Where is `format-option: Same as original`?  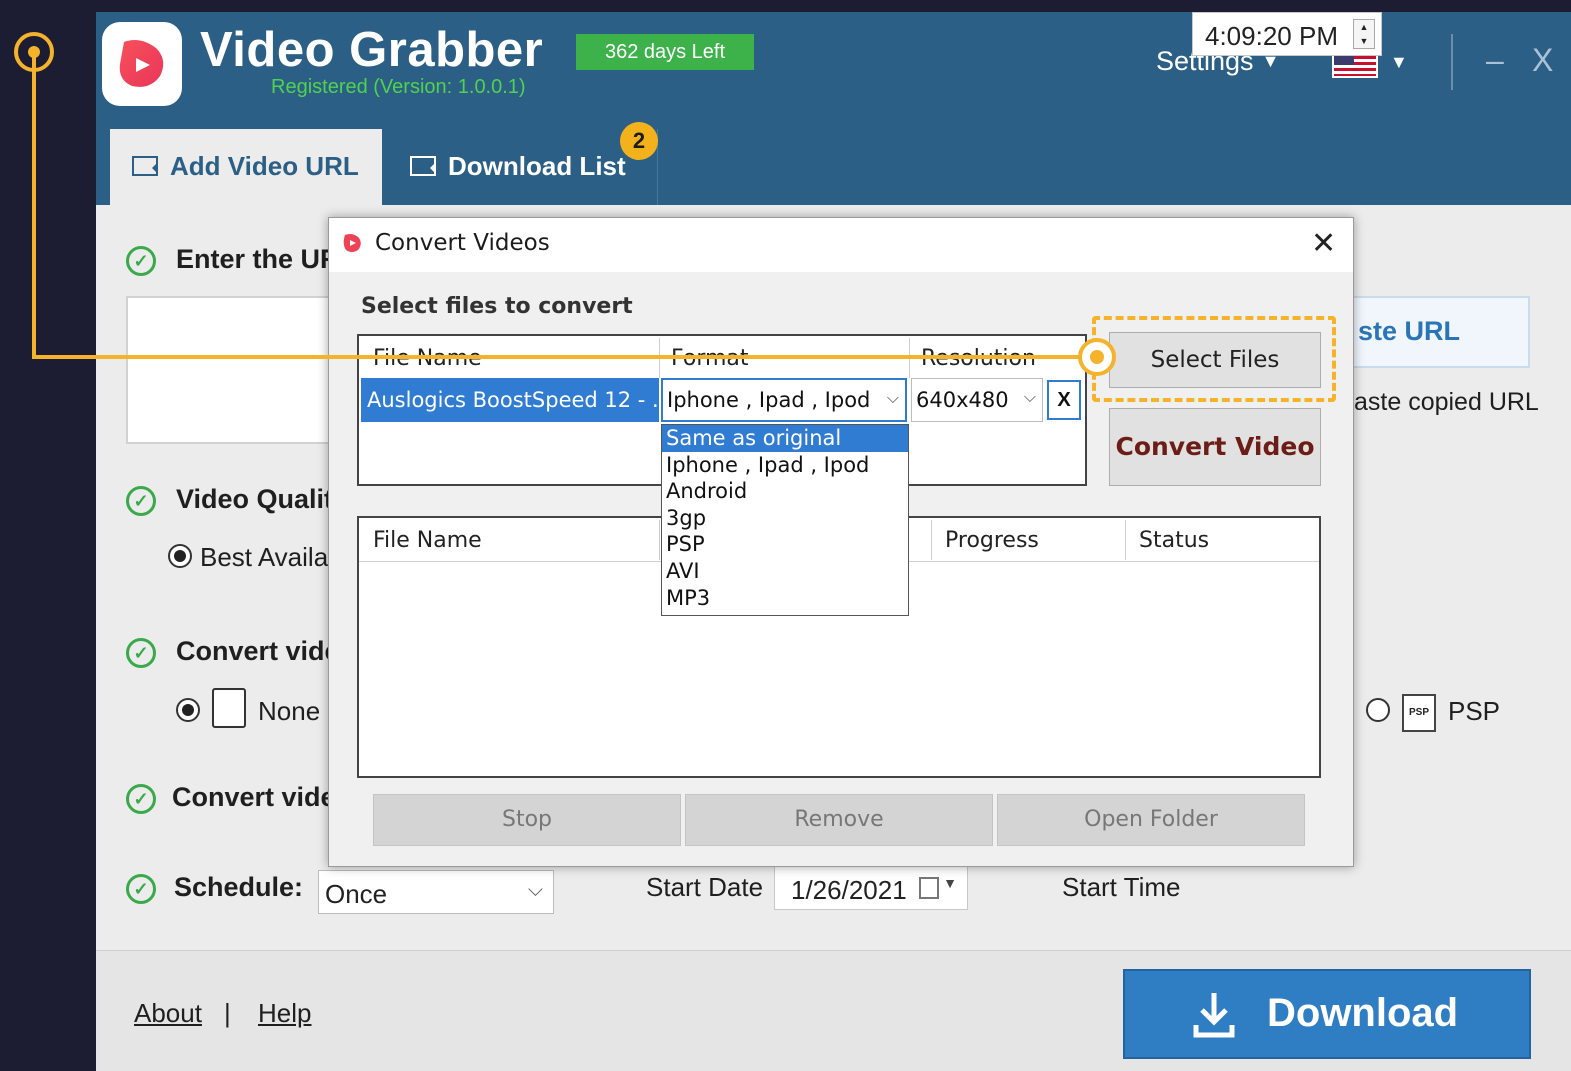
format-option: Same as original is located at coordinates (785, 438).